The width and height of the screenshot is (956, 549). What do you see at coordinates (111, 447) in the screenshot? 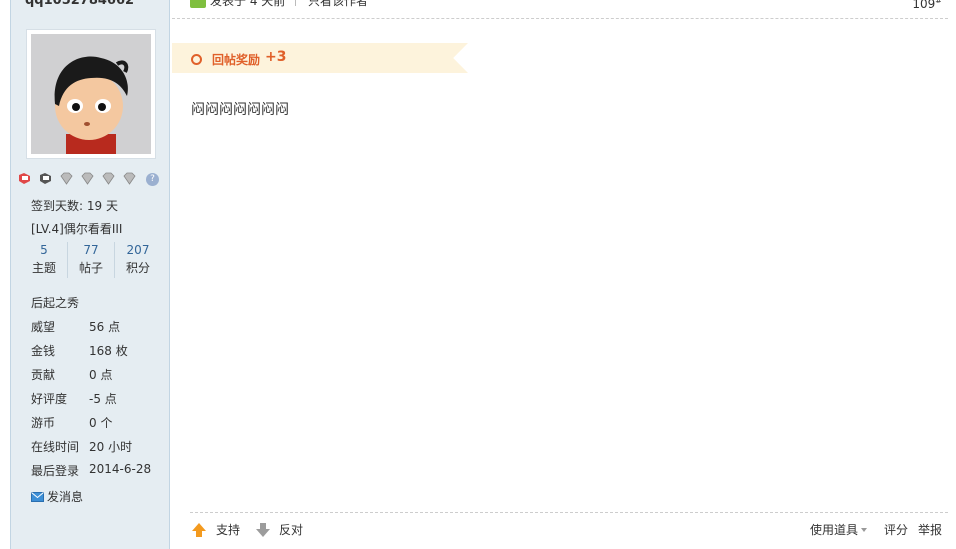
I see `info-value: 20 小时` at bounding box center [111, 447].